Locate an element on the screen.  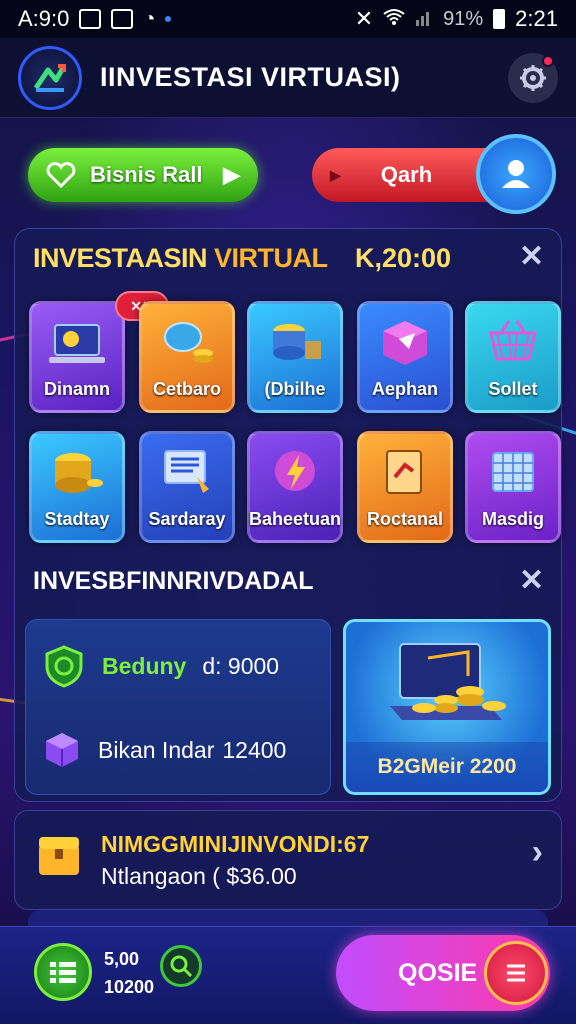
laptop-icon is located at coordinates (77, 343).